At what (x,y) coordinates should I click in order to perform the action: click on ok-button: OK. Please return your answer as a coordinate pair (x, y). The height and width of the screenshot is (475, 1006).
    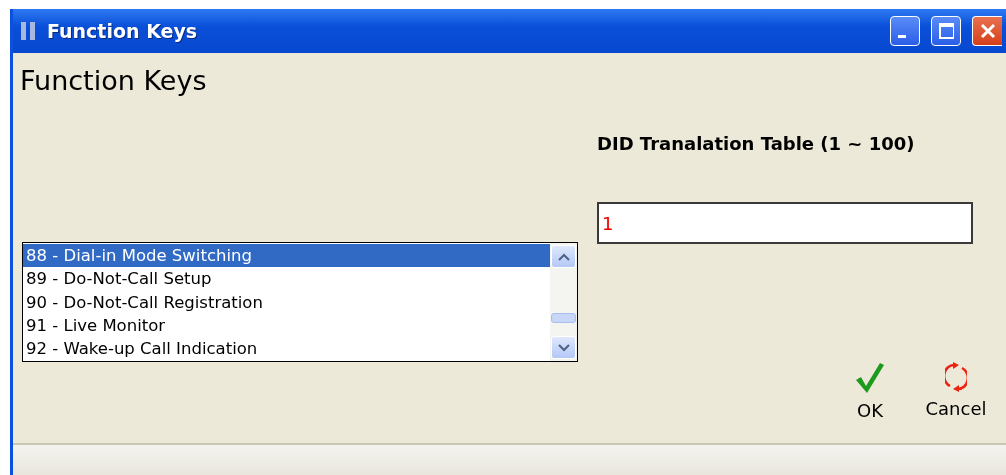
    Looking at the image, I should click on (870, 391).